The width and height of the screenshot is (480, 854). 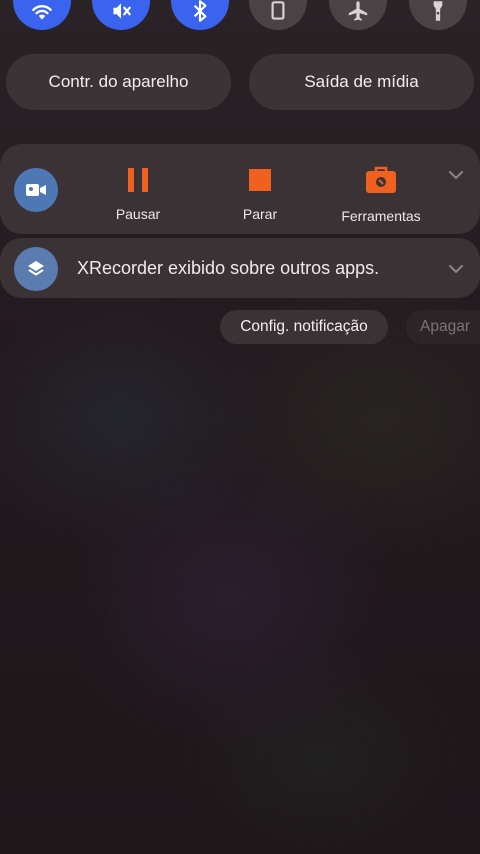 What do you see at coordinates (381, 216) in the screenshot?
I see `tools-label: Ferramentas` at bounding box center [381, 216].